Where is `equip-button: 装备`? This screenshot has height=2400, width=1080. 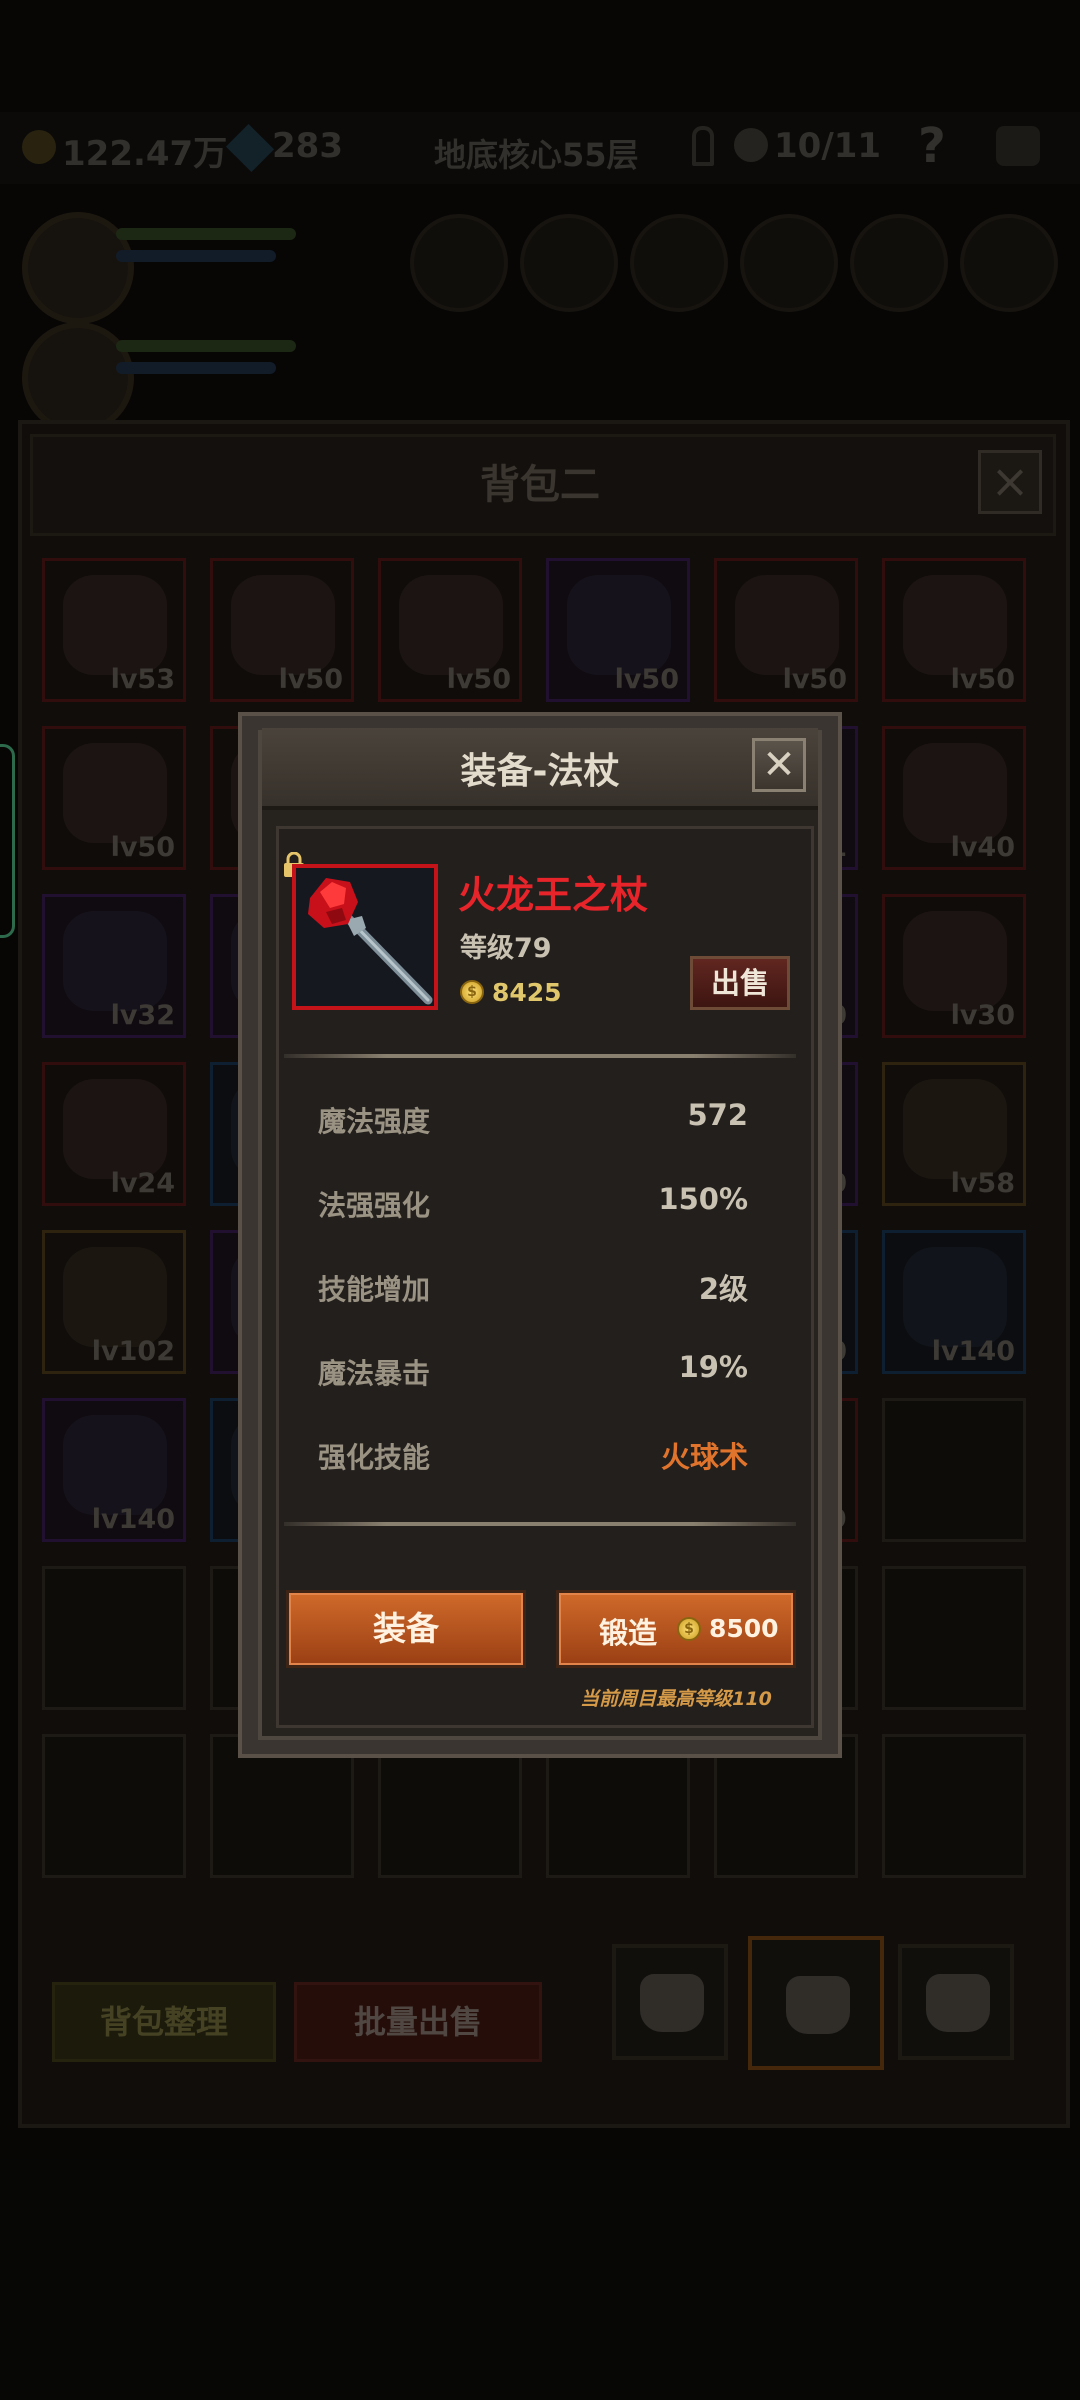
equip-button: 装备 is located at coordinates (406, 1629).